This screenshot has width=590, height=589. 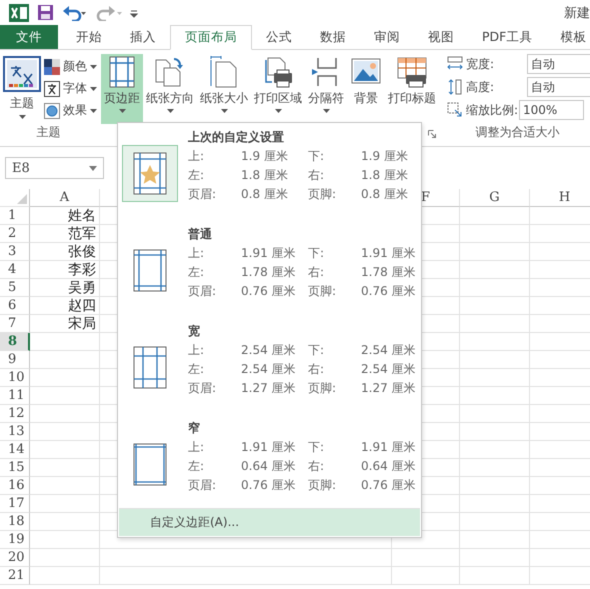 I want to click on margin-value: 1.9 厘米, so click(x=385, y=156).